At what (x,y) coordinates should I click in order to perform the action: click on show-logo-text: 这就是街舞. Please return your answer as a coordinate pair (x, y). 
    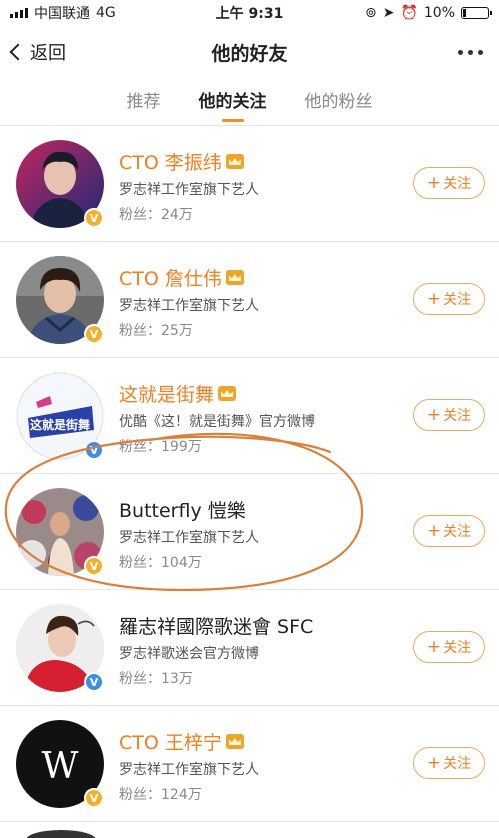
    Looking at the image, I should click on (60, 424).